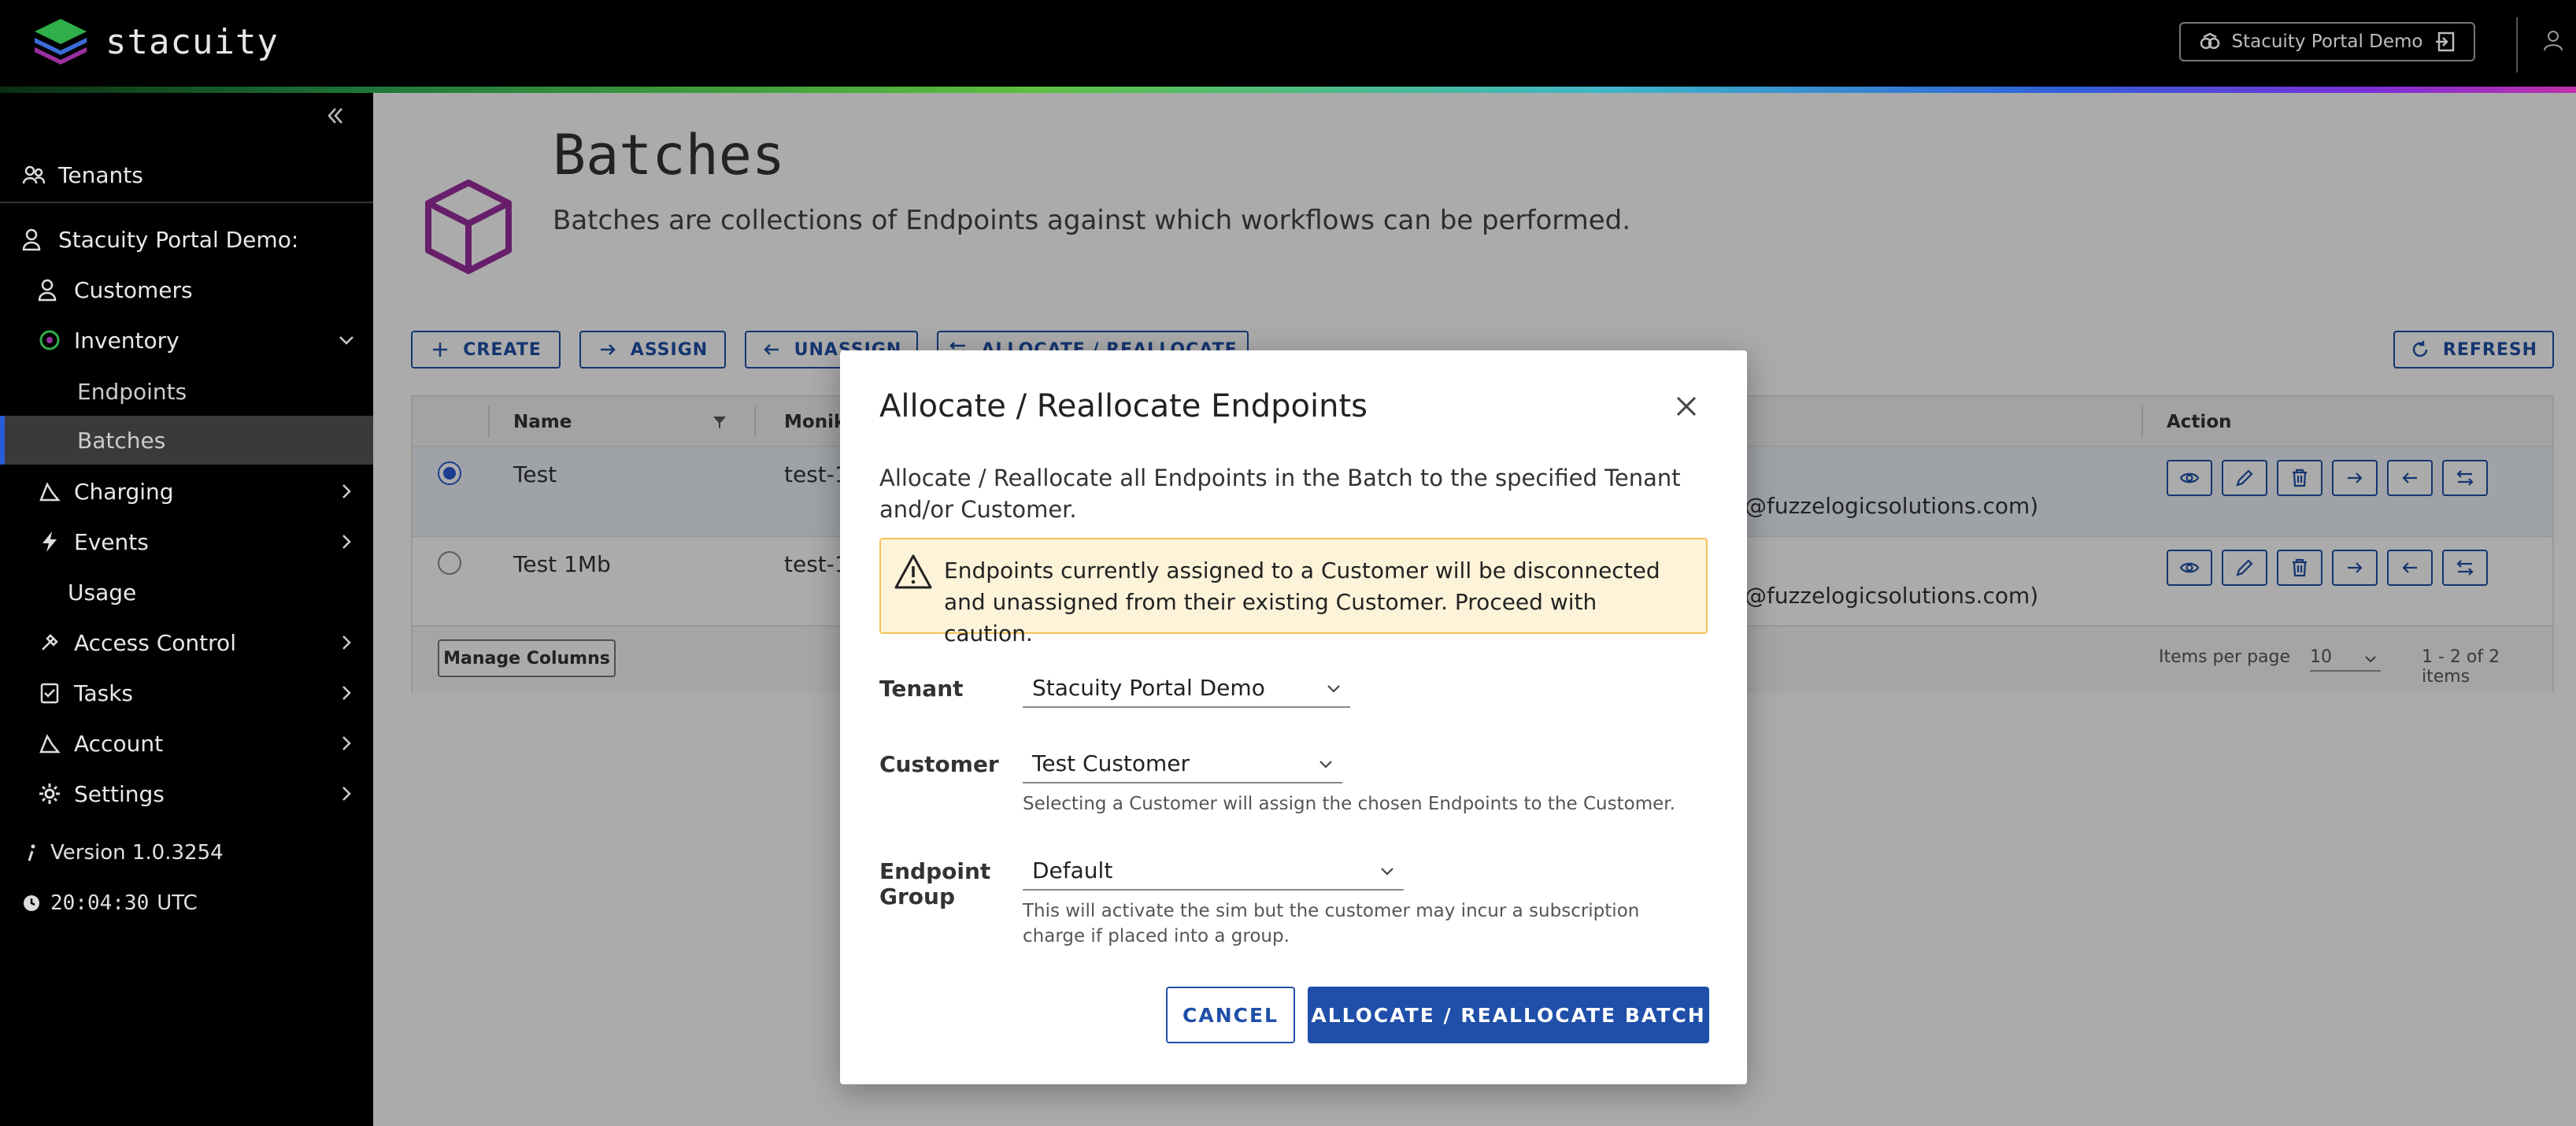 The width and height of the screenshot is (2576, 1126). I want to click on customer-select: Test Customer, so click(1182, 763).